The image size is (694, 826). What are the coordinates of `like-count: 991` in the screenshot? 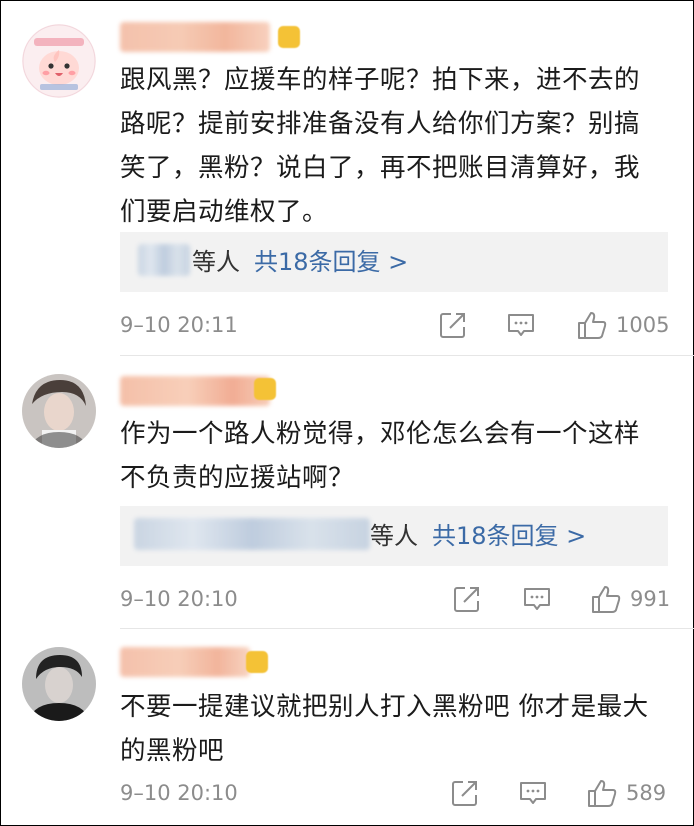 It's located at (650, 599).